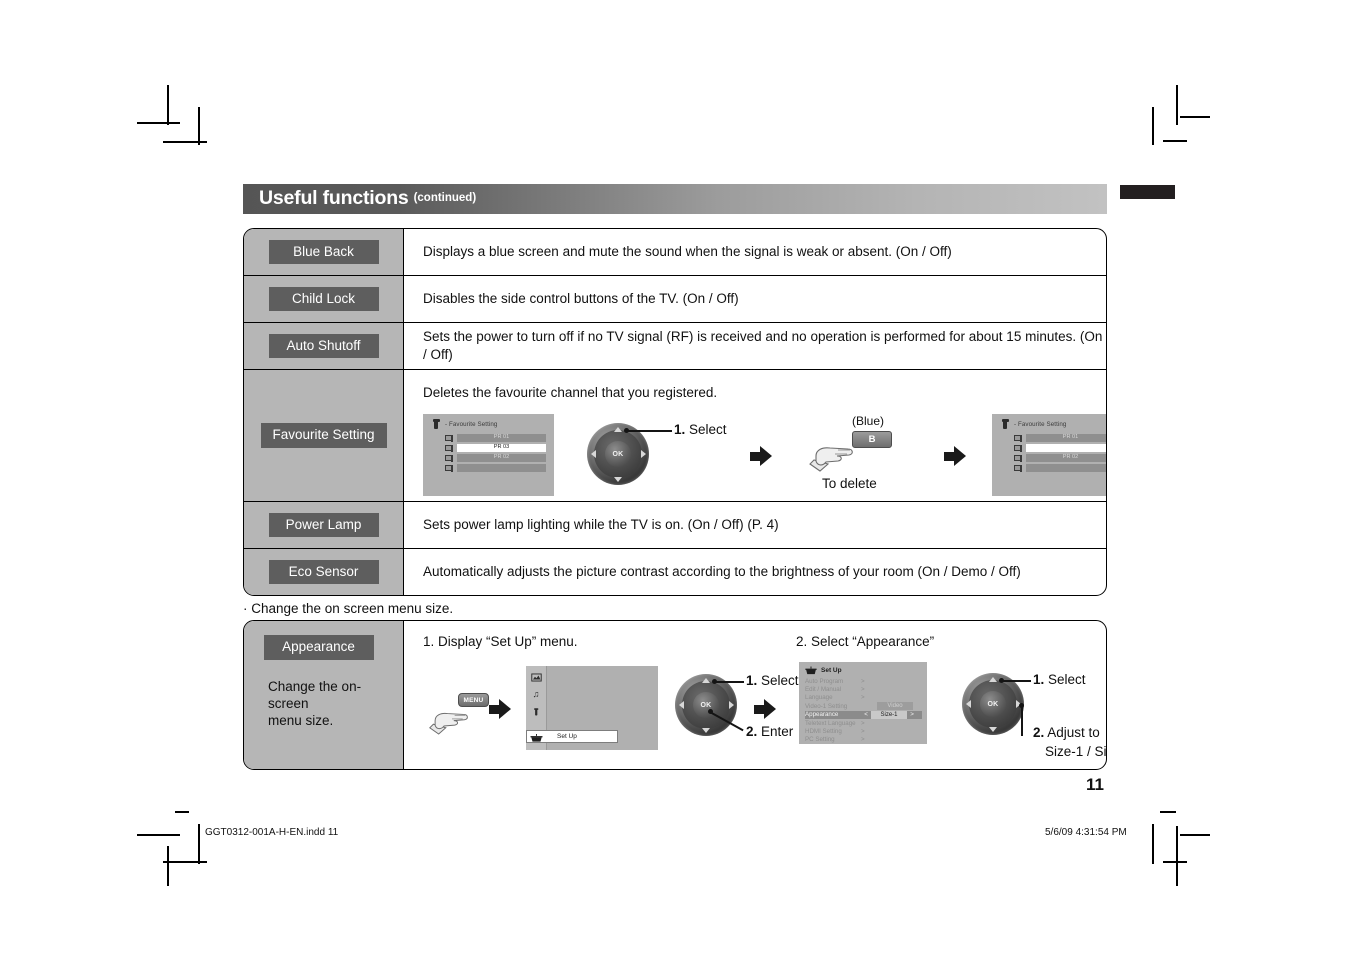 This screenshot has height=954, width=1351. What do you see at coordinates (1177, 839) in the screenshot?
I see `footer-tick` at bounding box center [1177, 839].